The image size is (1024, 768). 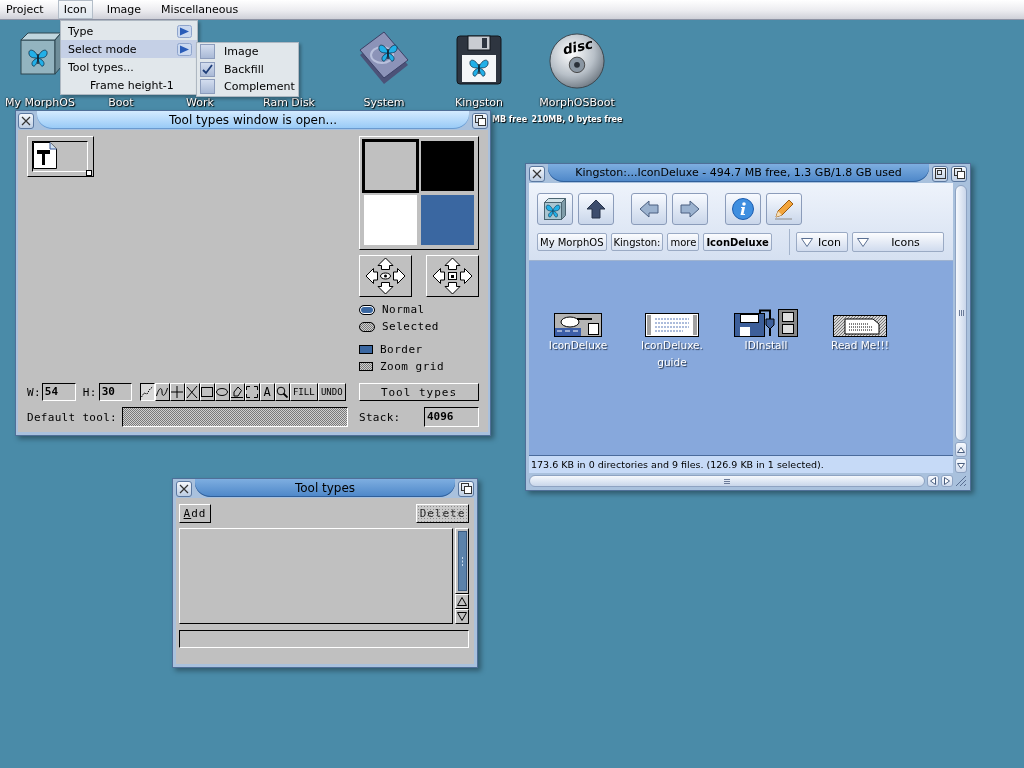 I want to click on field-label: Default tool:, so click(x=72, y=417).